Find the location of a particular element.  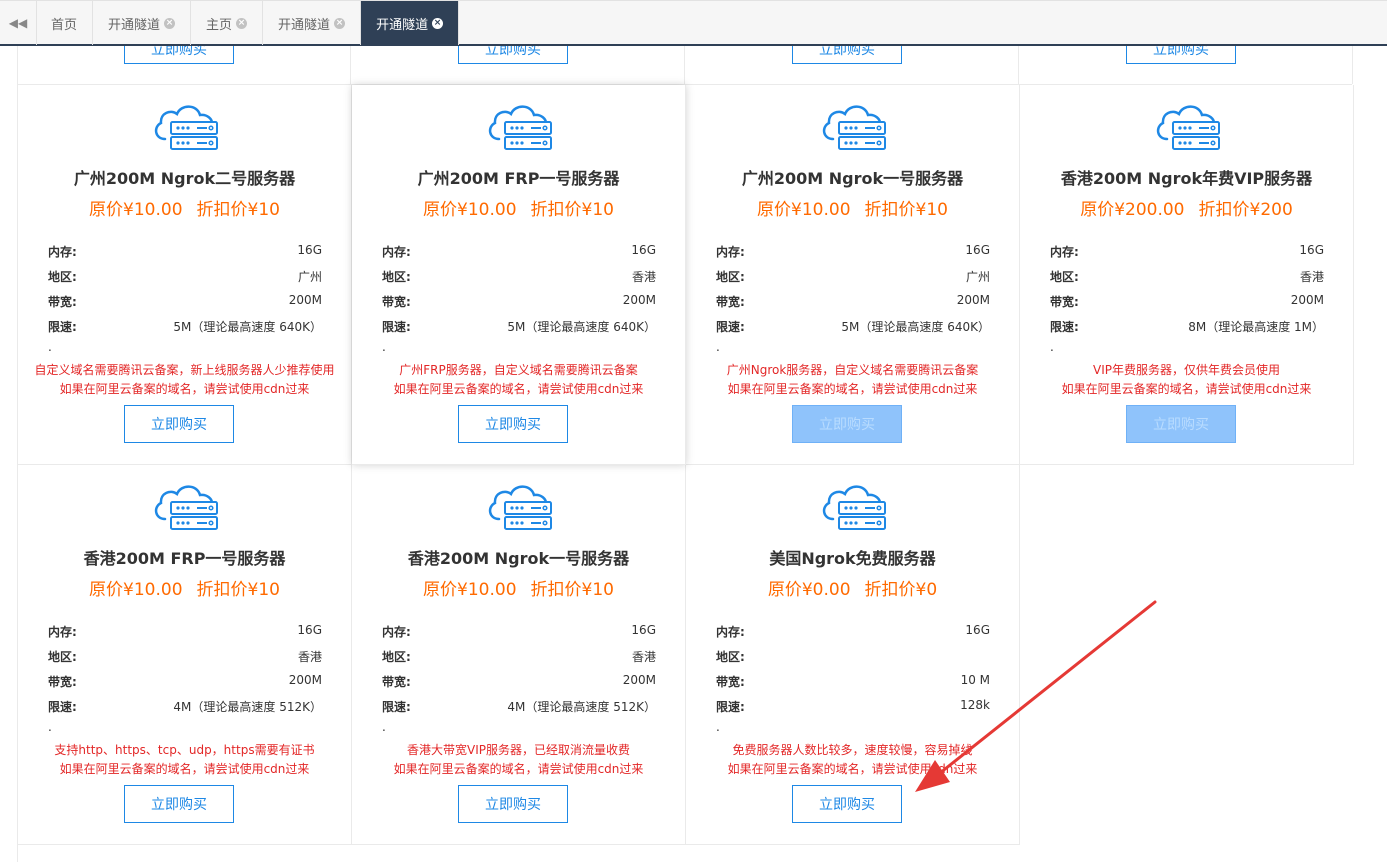

double-chevron-left-icon: ◀◀ is located at coordinates (18, 23).